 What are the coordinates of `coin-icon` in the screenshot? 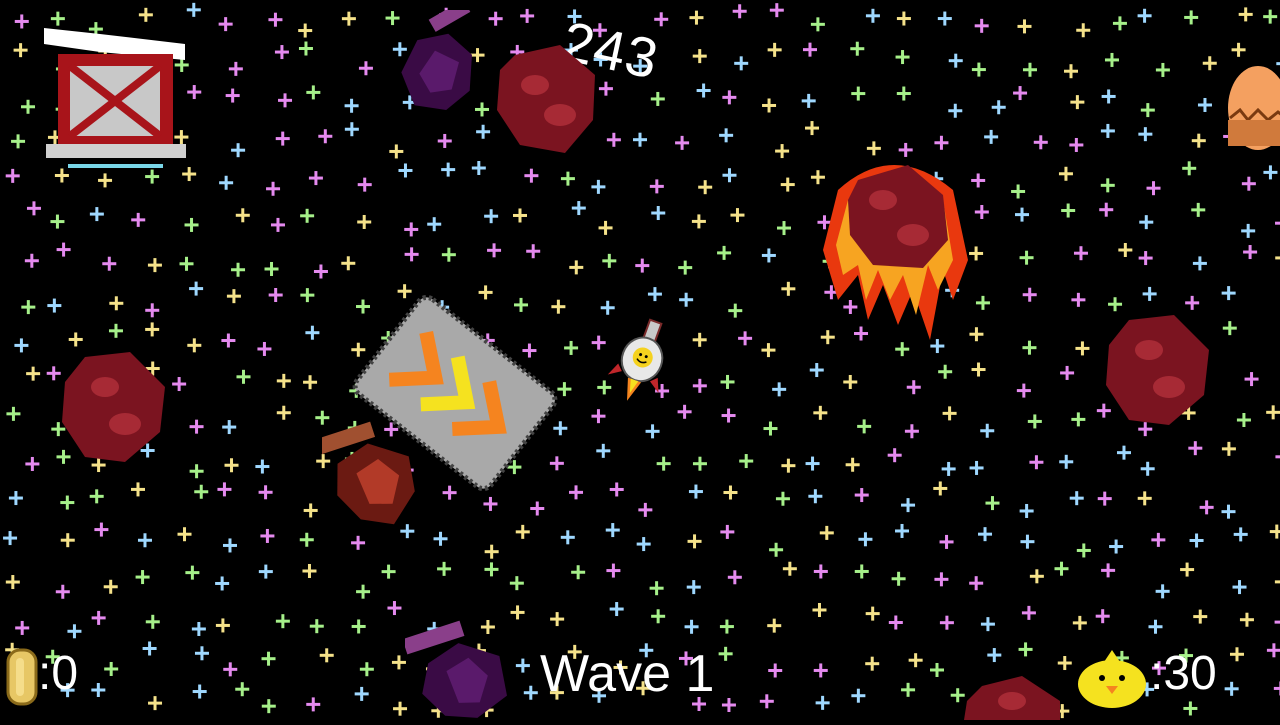 It's located at (22, 677).